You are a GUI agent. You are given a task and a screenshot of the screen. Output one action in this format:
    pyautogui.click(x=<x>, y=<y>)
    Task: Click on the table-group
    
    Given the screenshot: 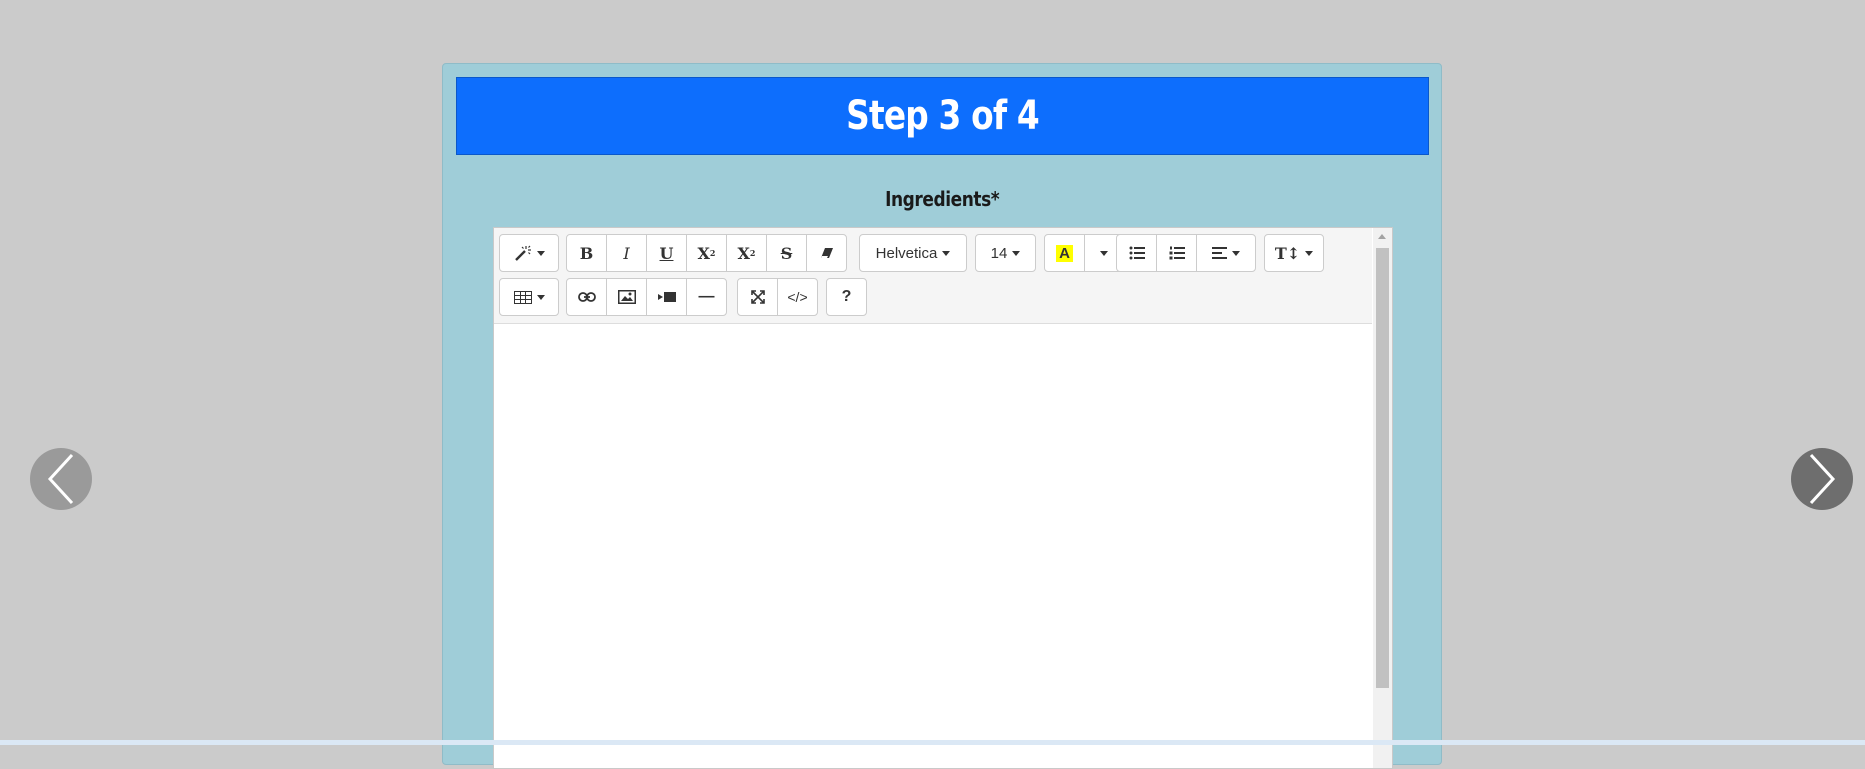 What is the action you would take?
    pyautogui.click(x=529, y=297)
    